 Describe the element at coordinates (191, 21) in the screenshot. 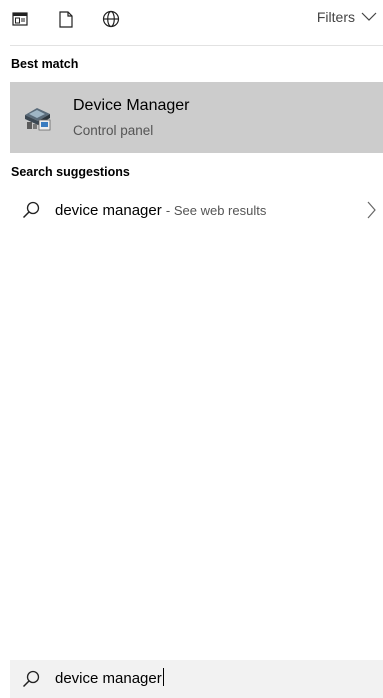

I see `filter-toolbar: Filters` at that location.